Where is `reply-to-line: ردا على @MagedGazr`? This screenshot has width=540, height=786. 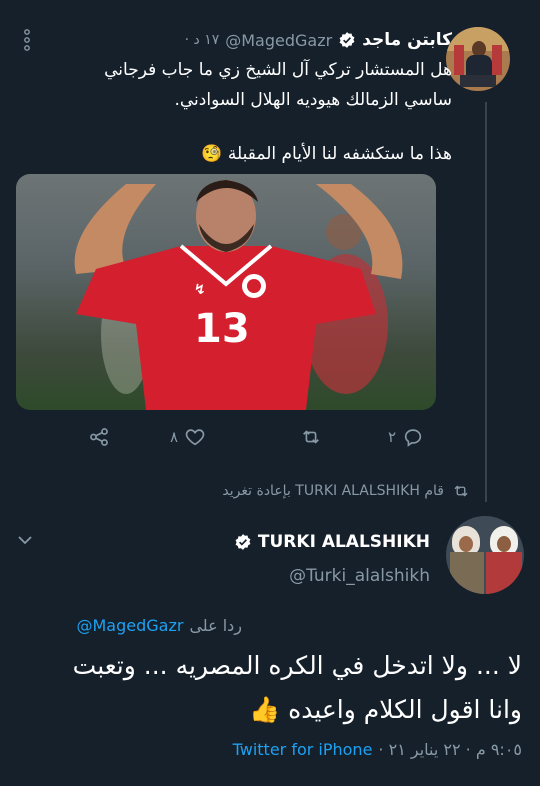
reply-to-line: ردا على @MagedGazr is located at coordinates (159, 625).